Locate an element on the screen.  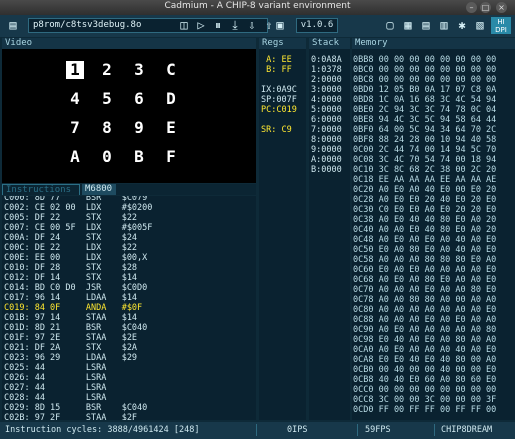
instruction-row: C01F: 97 2E STAA $2E is located at coordinates (128, 338).